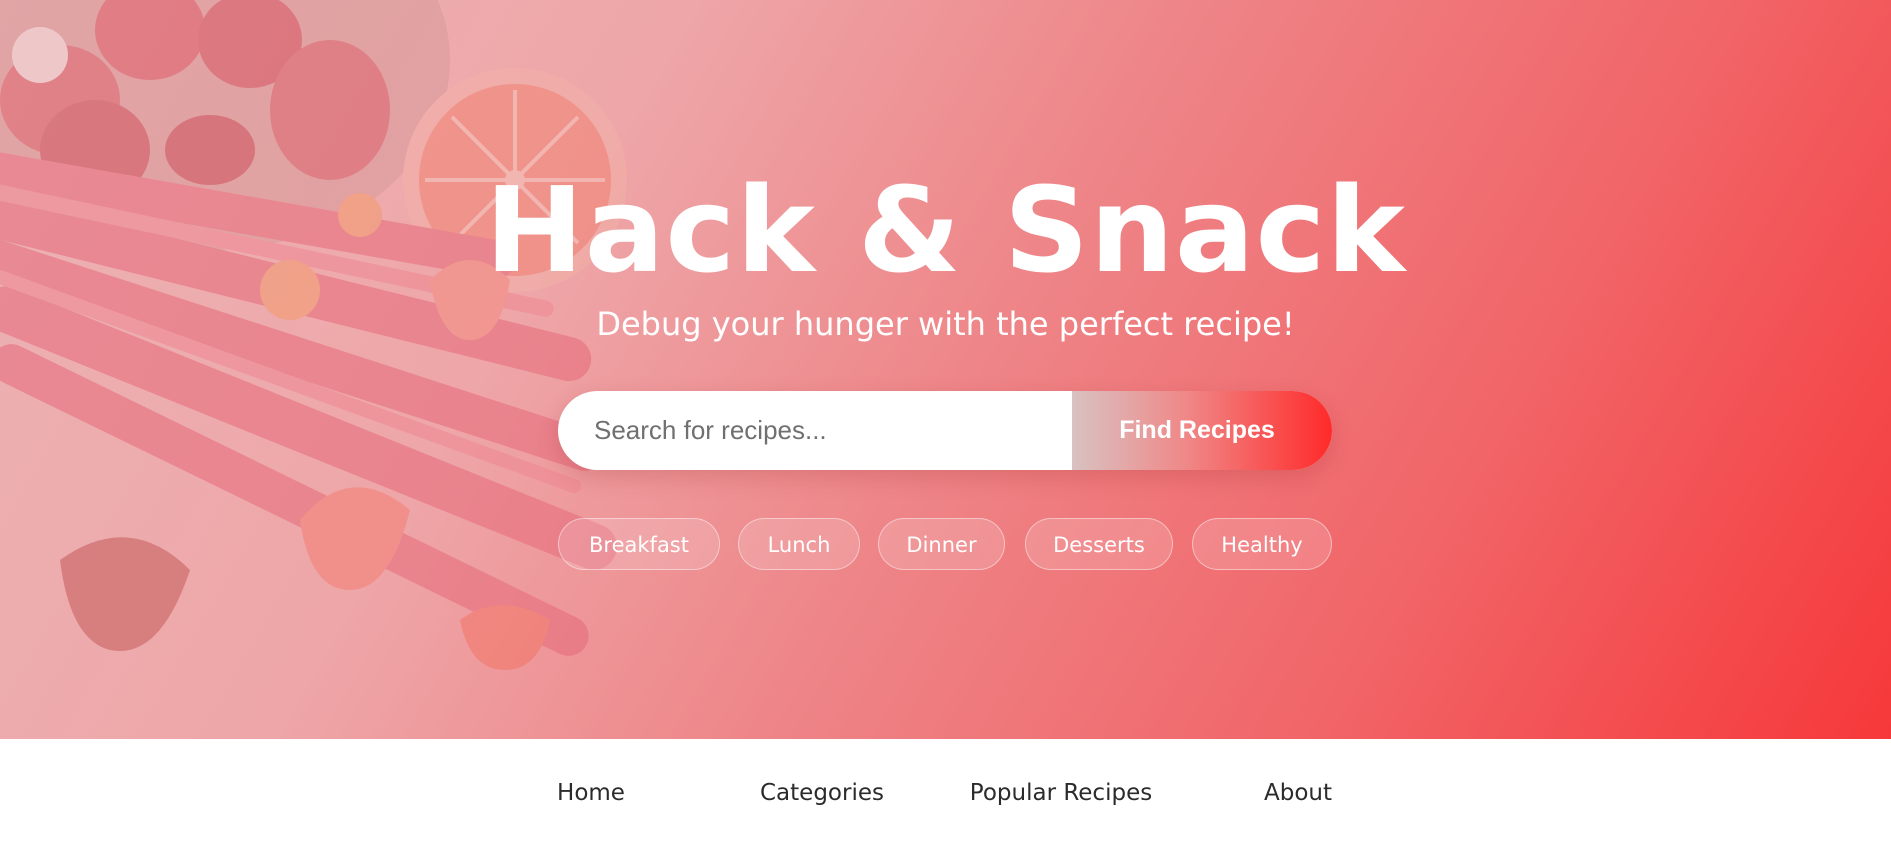 The image size is (1891, 850). What do you see at coordinates (1262, 544) in the screenshot?
I see `tag-healthy: Healthy` at bounding box center [1262, 544].